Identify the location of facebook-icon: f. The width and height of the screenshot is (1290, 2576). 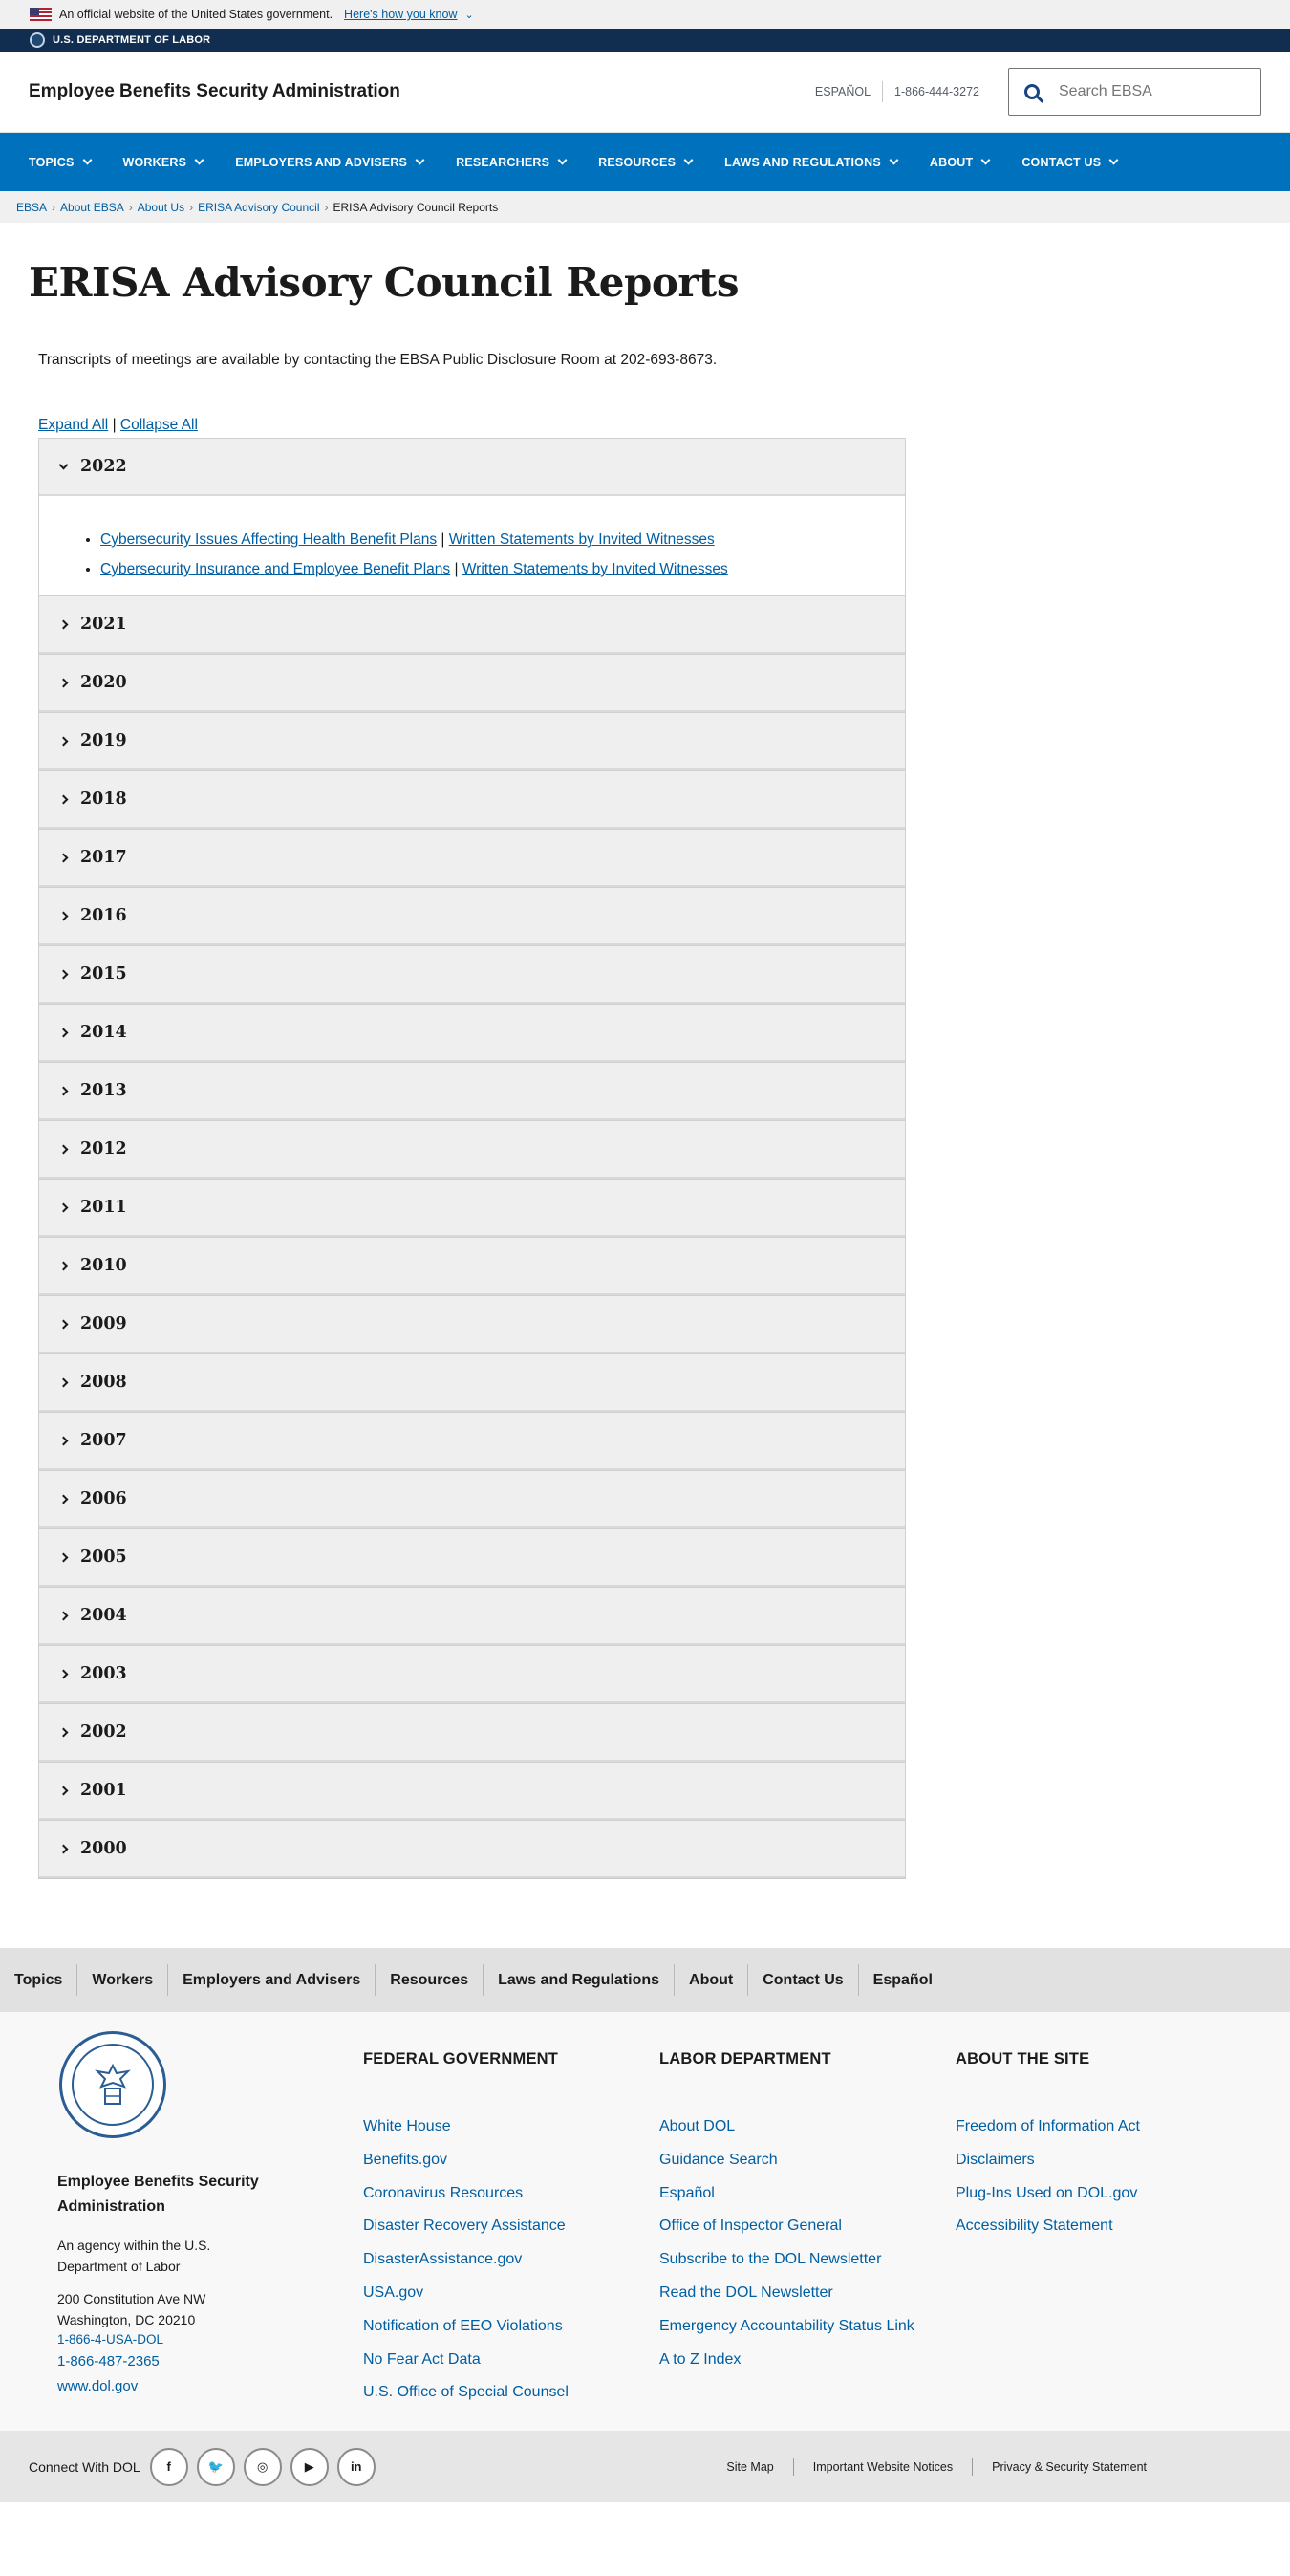
(169, 2466).